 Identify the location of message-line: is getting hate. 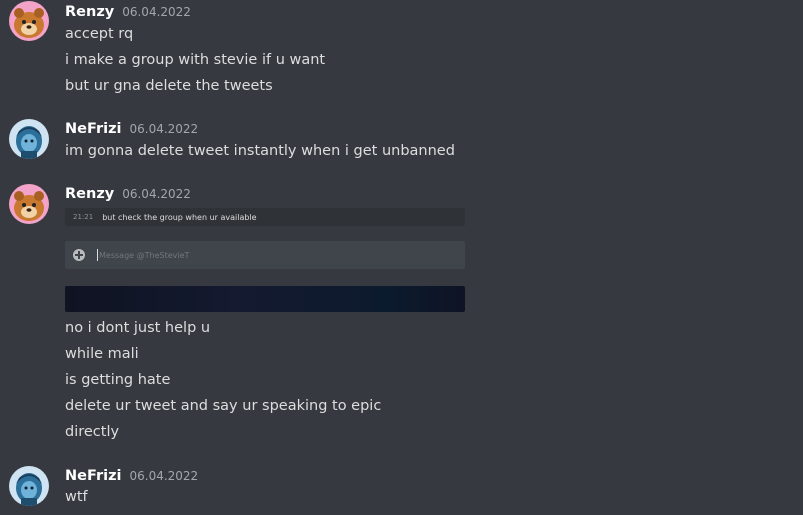
(118, 380).